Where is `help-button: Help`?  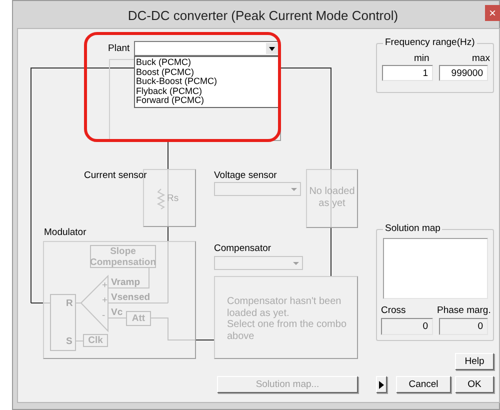
help-button: Help is located at coordinates (474, 361).